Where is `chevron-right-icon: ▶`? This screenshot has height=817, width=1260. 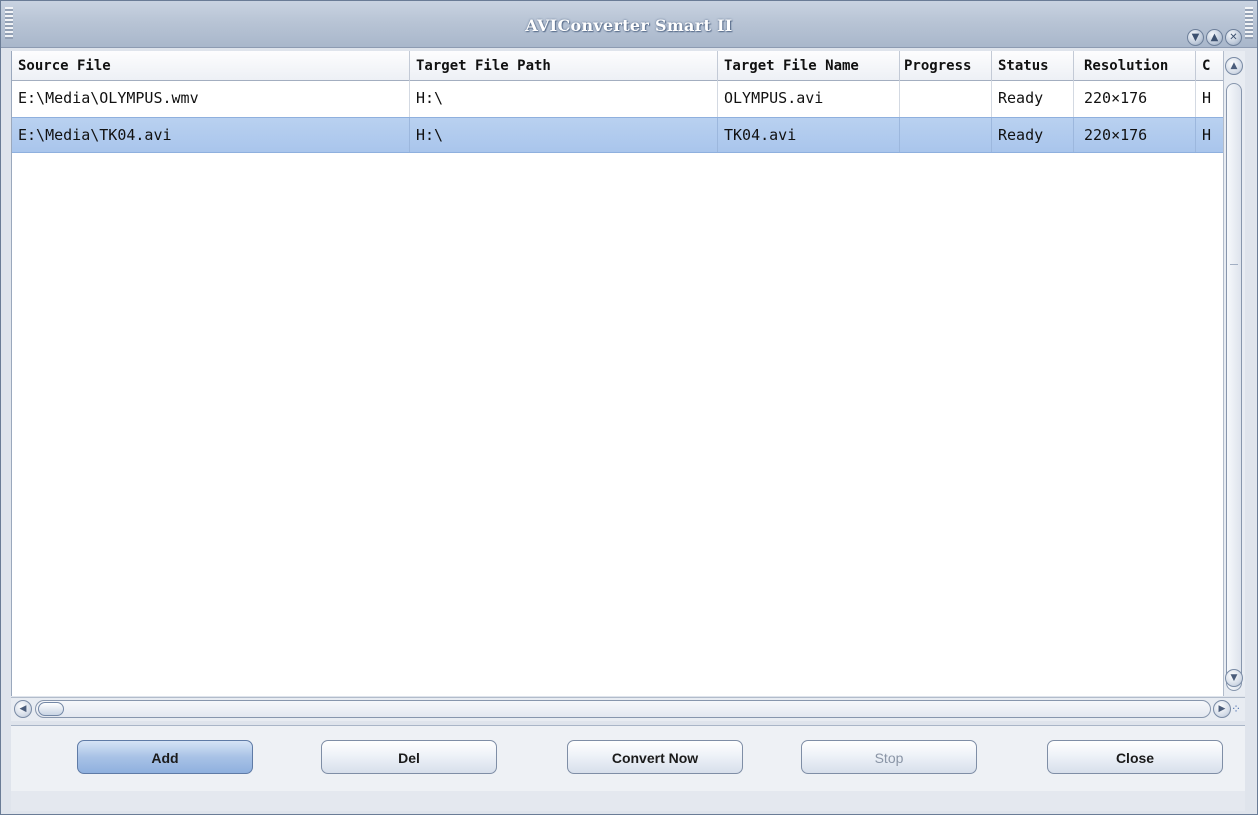 chevron-right-icon: ▶ is located at coordinates (1222, 709).